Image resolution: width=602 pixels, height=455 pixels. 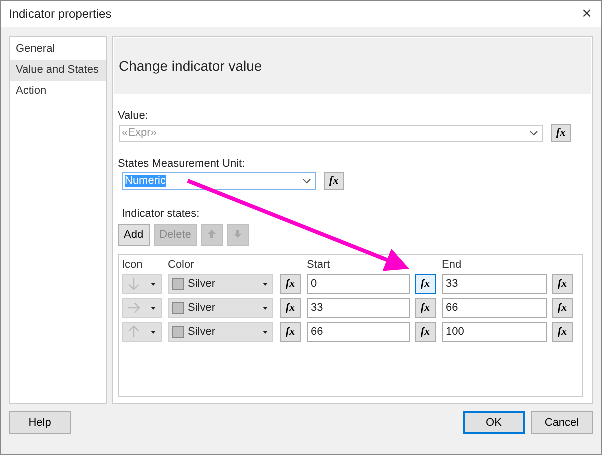 I want to click on close-button: ×, so click(x=587, y=14).